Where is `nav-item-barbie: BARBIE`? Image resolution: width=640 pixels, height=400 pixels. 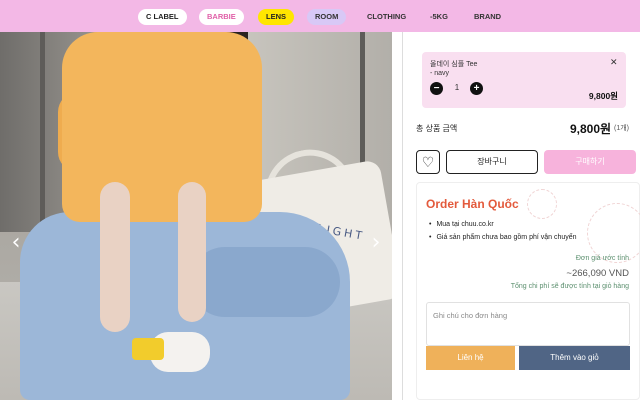 nav-item-barbie: BARBIE is located at coordinates (221, 17).